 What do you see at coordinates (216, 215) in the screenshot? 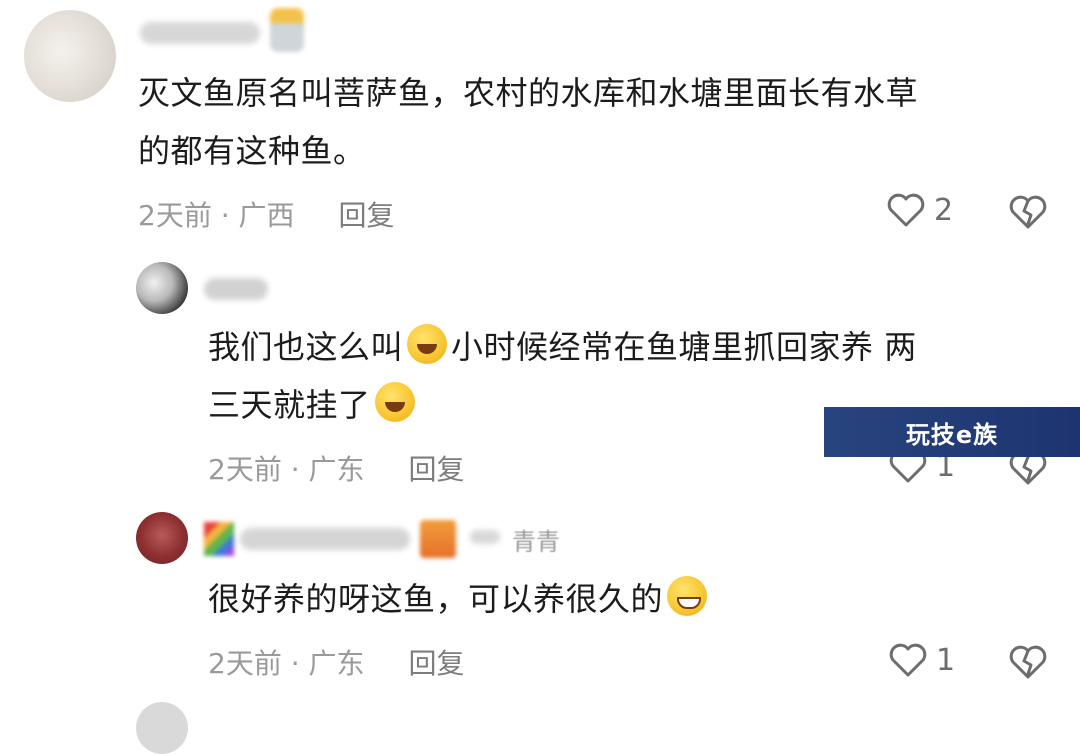
I see `time-location: 2天前 · 广西` at bounding box center [216, 215].